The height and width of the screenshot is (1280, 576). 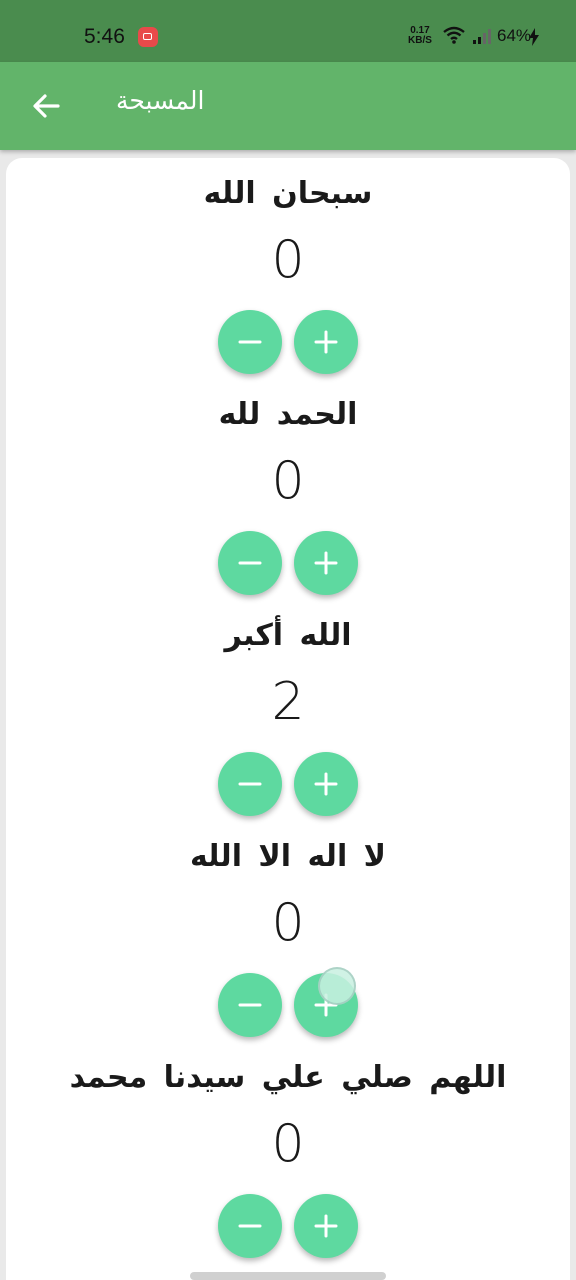 What do you see at coordinates (160, 100) in the screenshot?
I see `page-title: المسبحة` at bounding box center [160, 100].